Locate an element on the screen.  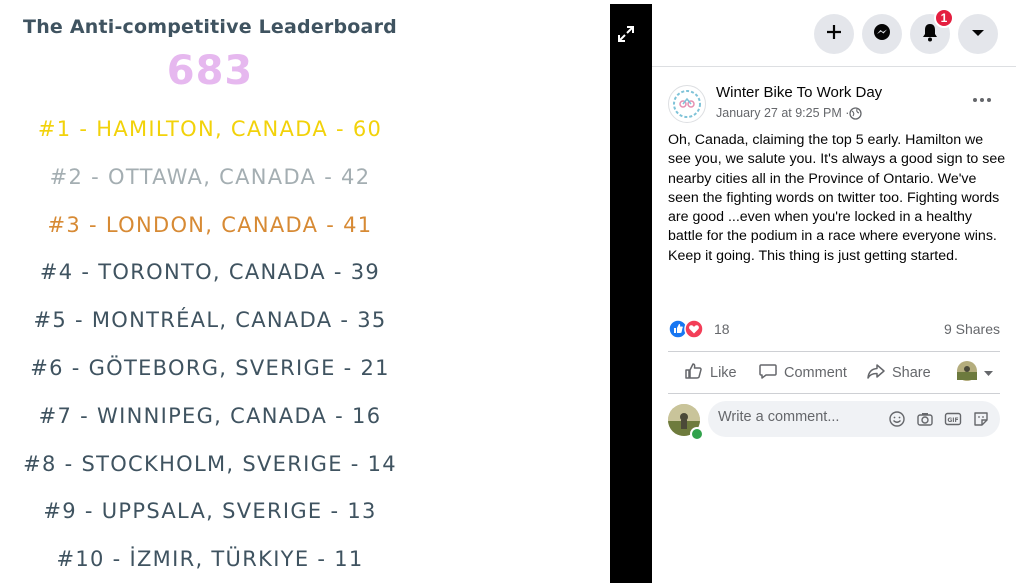
leaderboard-total: 683 is located at coordinates (210, 71).